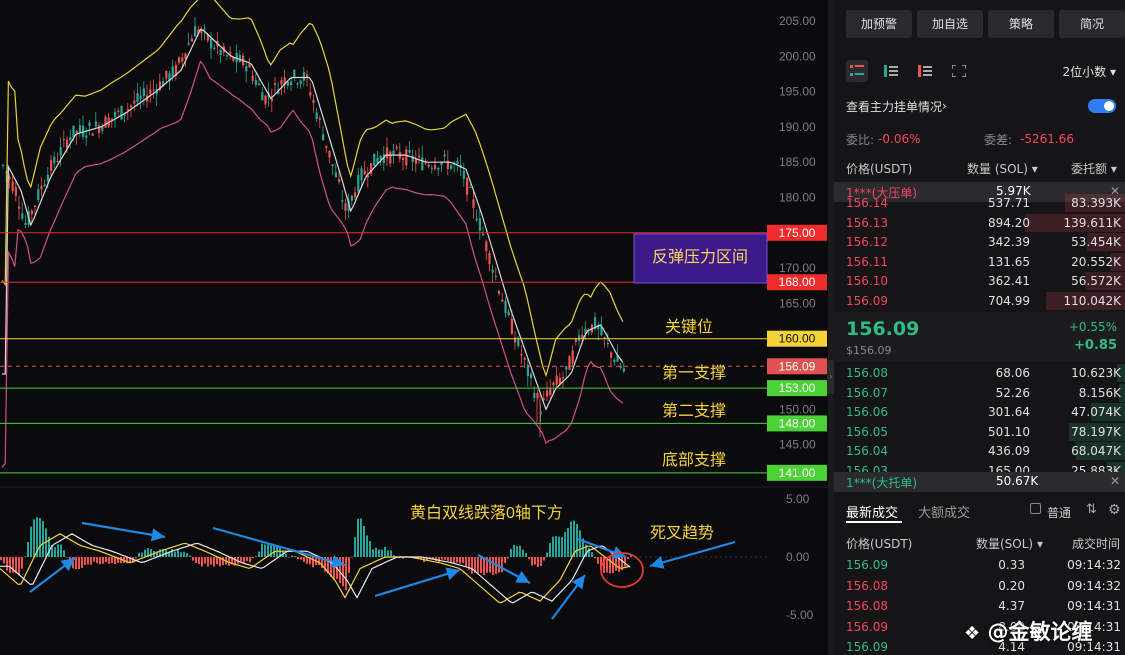  Describe the element at coordinates (1092, 24) in the screenshot. I see `overview-button: 简况` at that location.